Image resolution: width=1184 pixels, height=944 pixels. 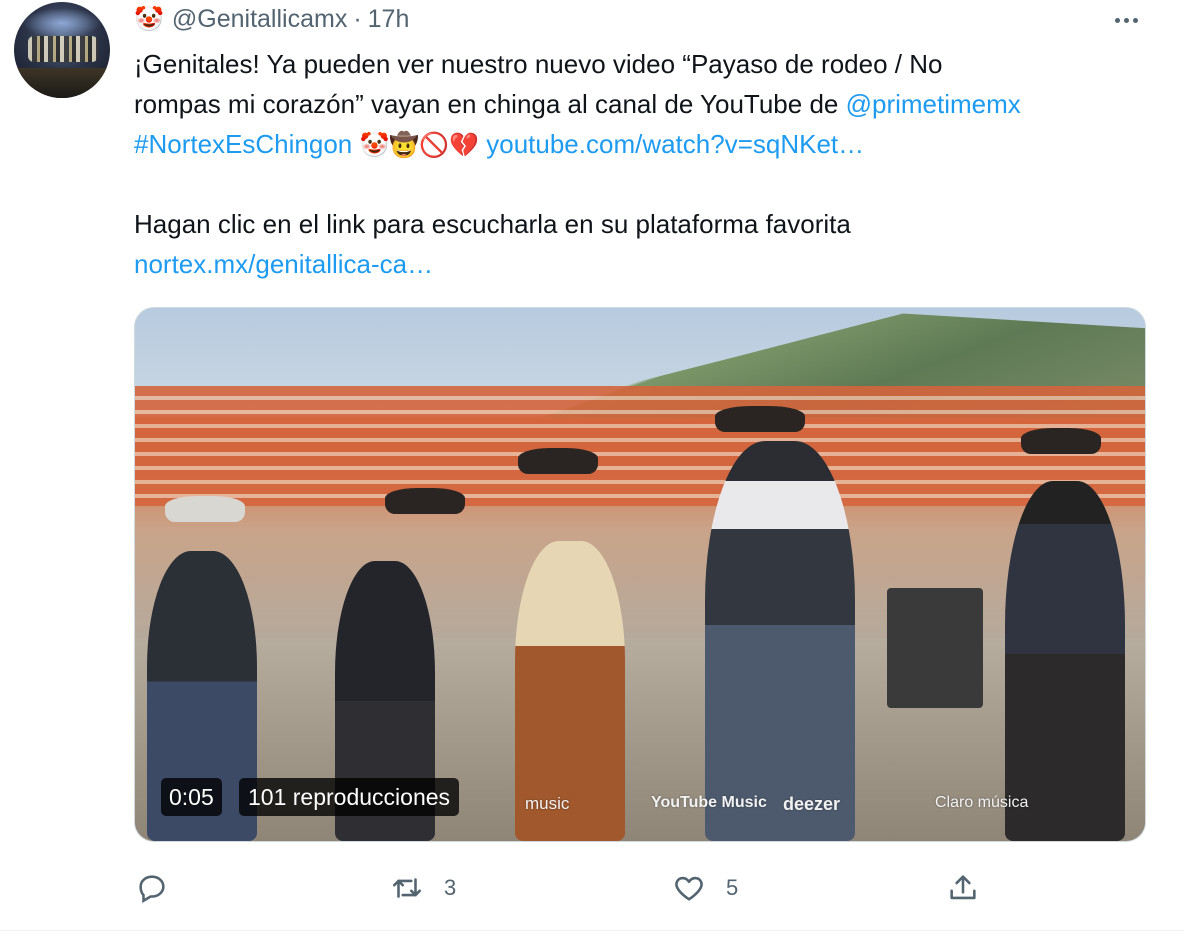 What do you see at coordinates (243, 144) in the screenshot?
I see `hashtag-link: #NortexEsChingon` at bounding box center [243, 144].